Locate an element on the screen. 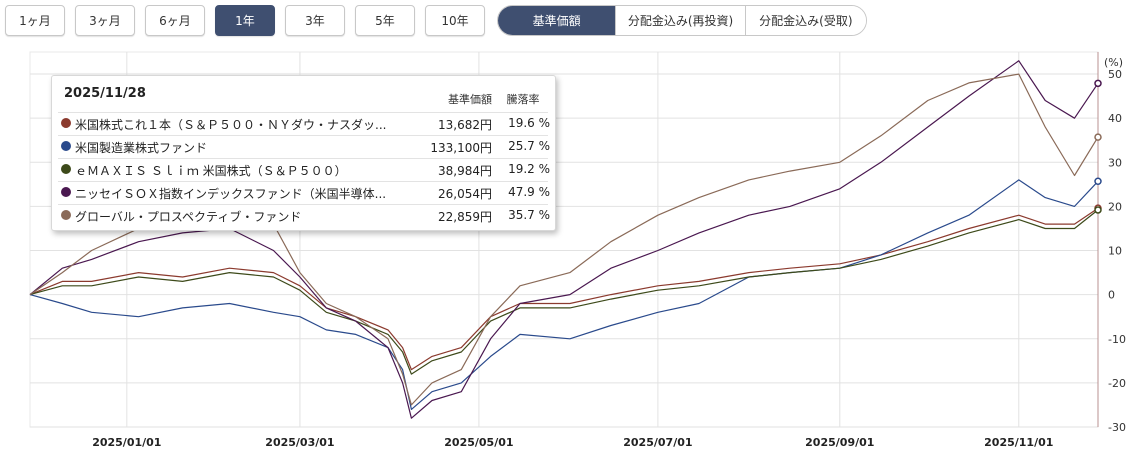 The width and height of the screenshot is (1135, 463). tooltip-header-rate: 騰落率 is located at coordinates (523, 99).